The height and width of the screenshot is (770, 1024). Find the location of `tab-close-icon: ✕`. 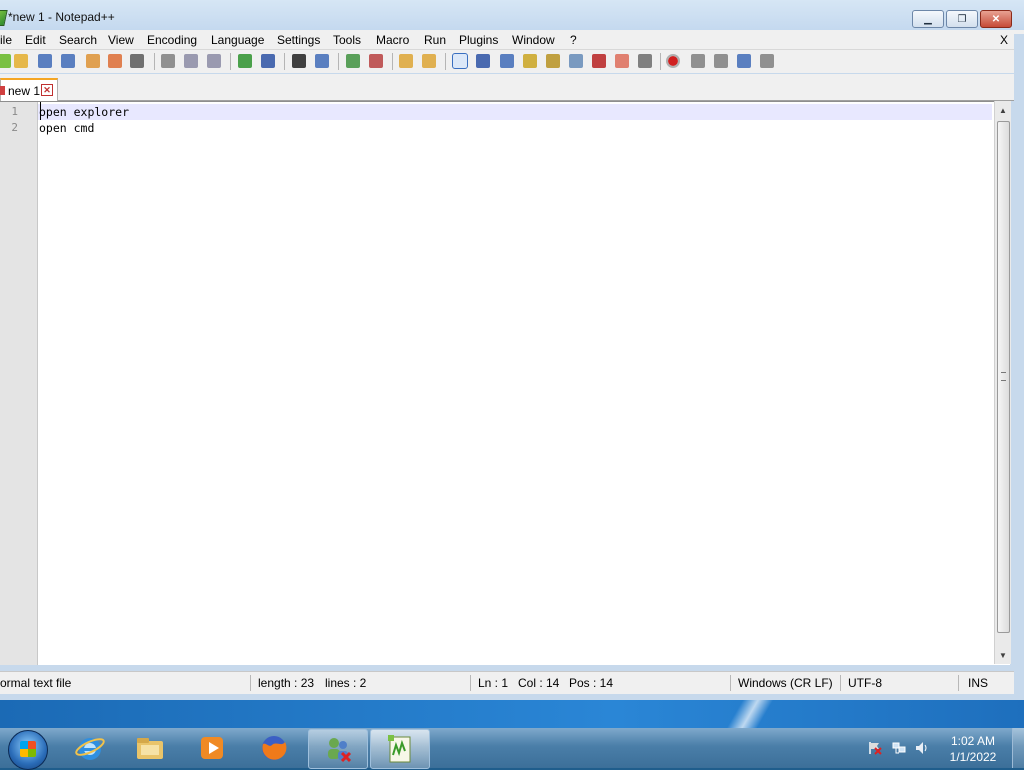

tab-close-icon: ✕ is located at coordinates (47, 90).